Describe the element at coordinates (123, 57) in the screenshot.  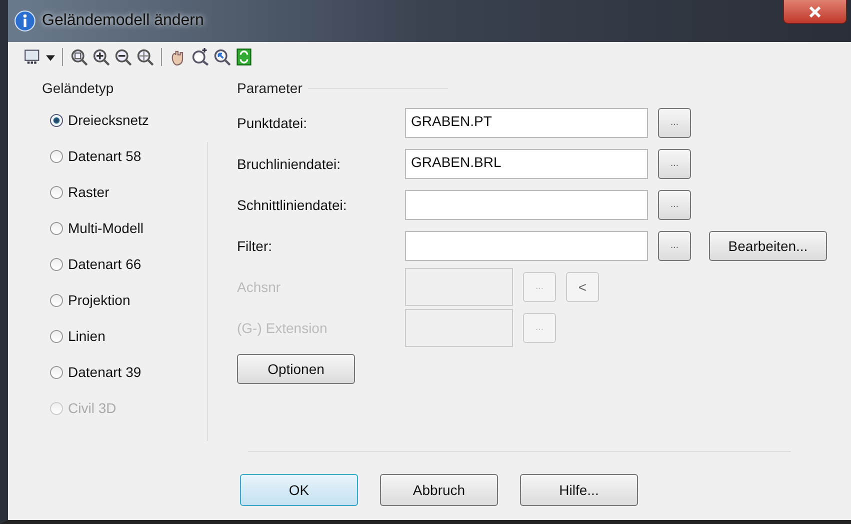
I see `zoom-out-icon` at that location.